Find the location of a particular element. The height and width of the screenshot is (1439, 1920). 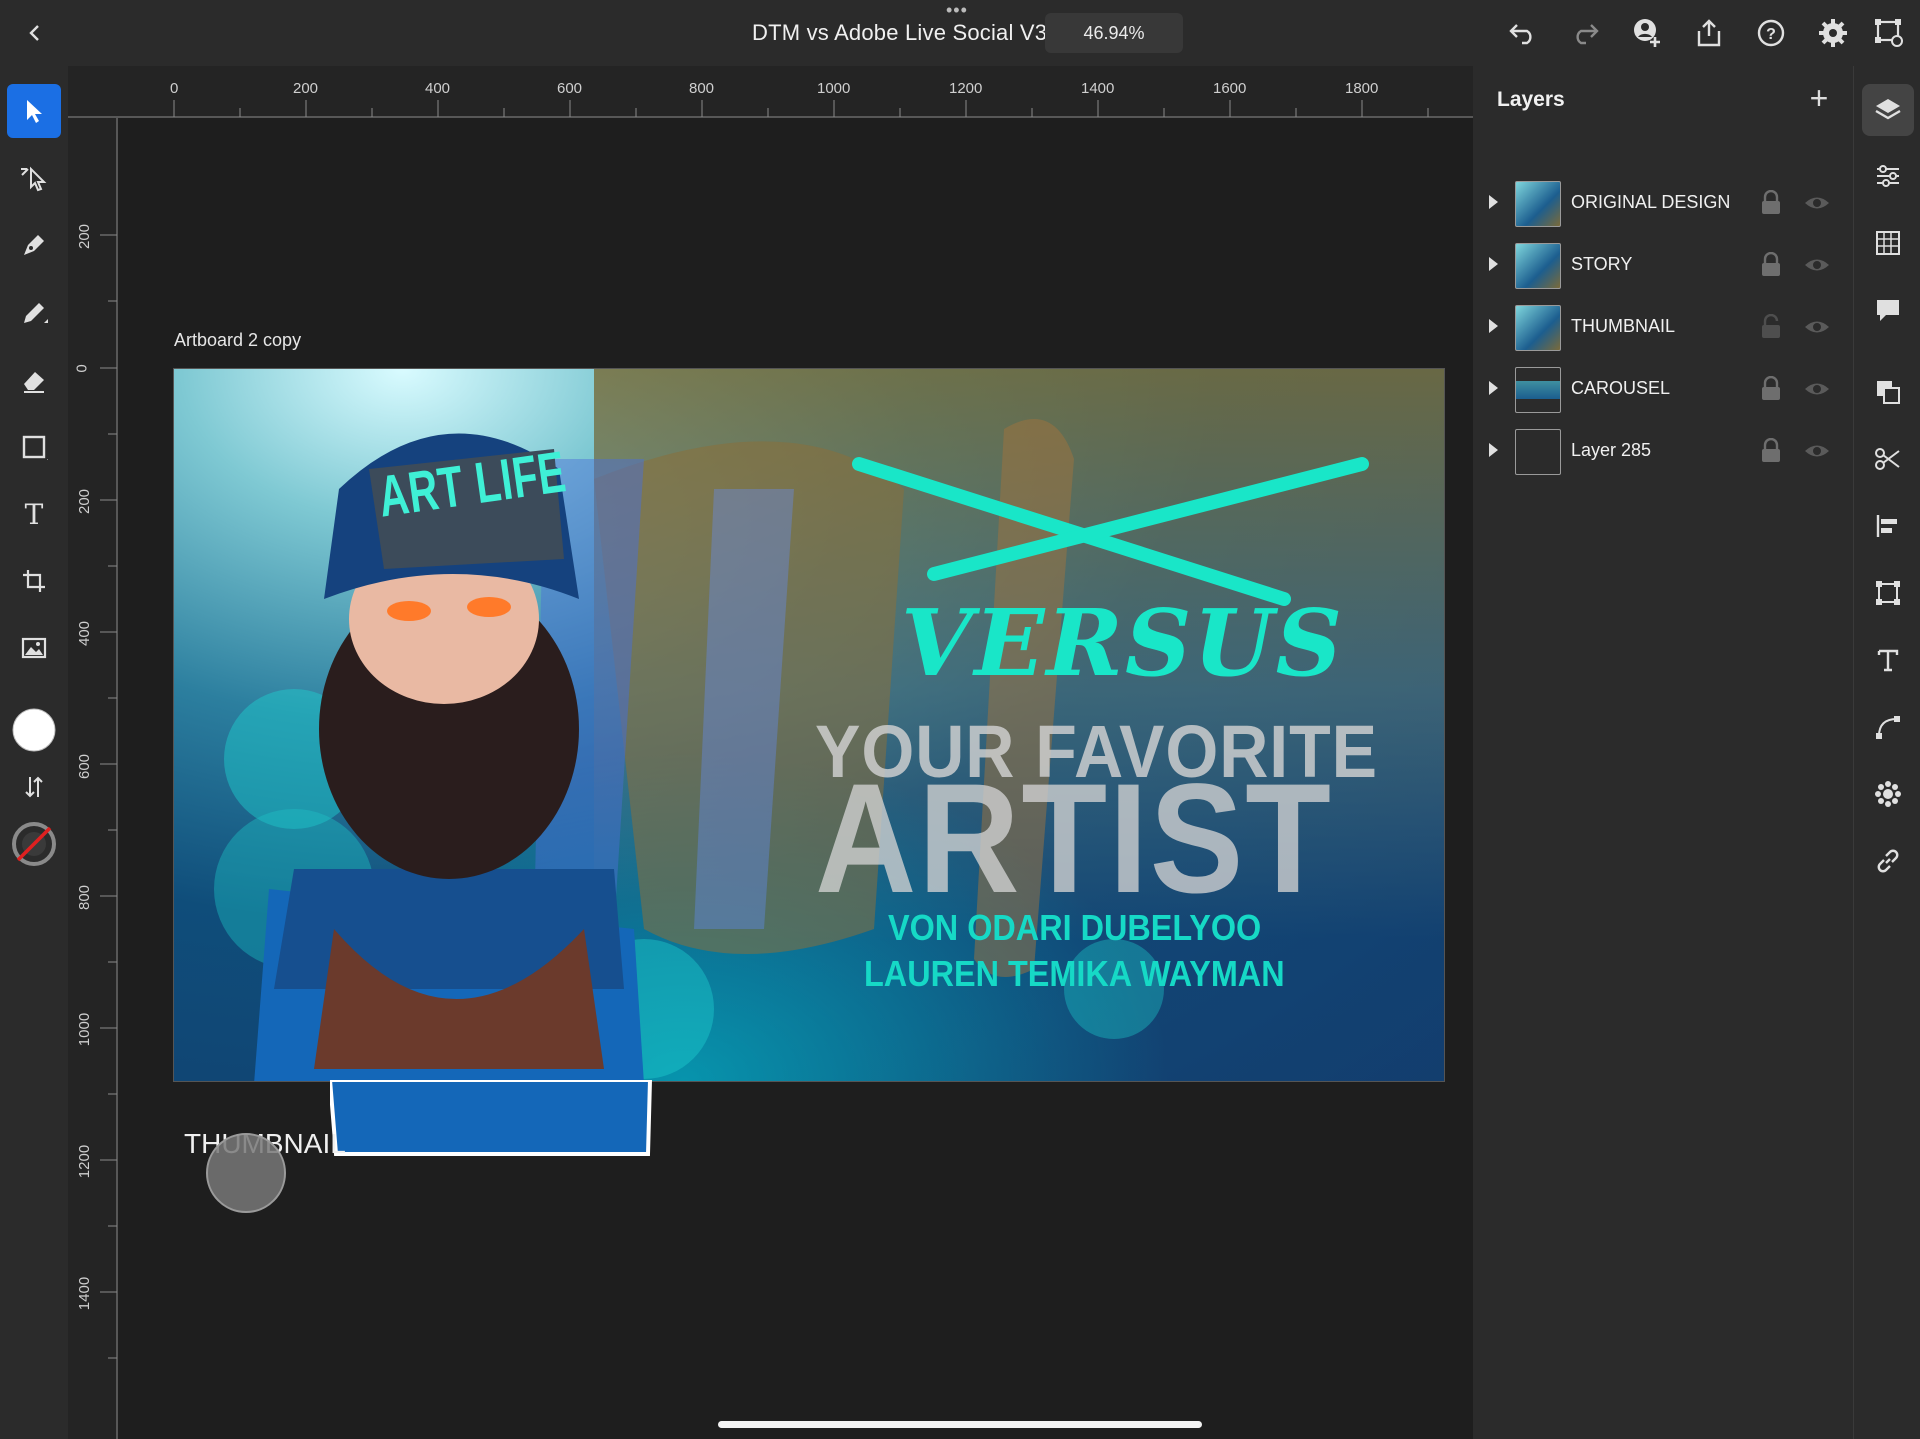

home-indicator is located at coordinates (960, 1424).